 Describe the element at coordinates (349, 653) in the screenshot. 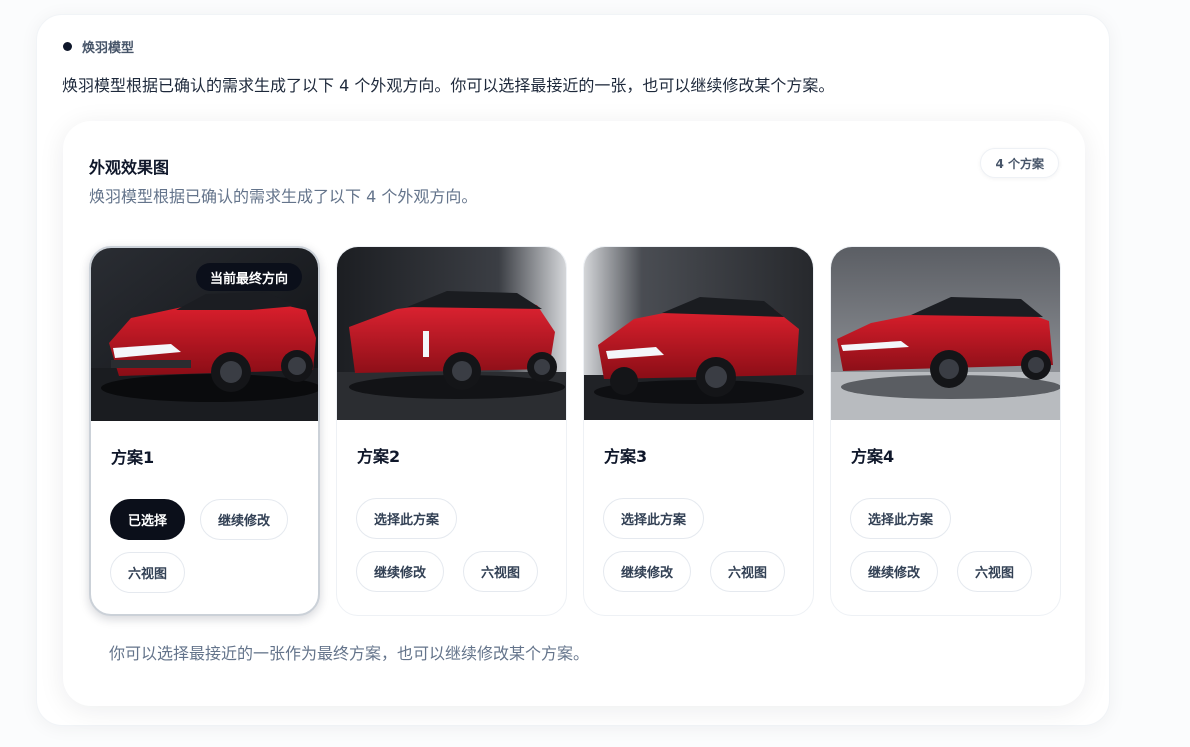

I see `footer-note: 你可以选择最接近的一张作为最终方案，也可以继续修改某个方案。` at that location.